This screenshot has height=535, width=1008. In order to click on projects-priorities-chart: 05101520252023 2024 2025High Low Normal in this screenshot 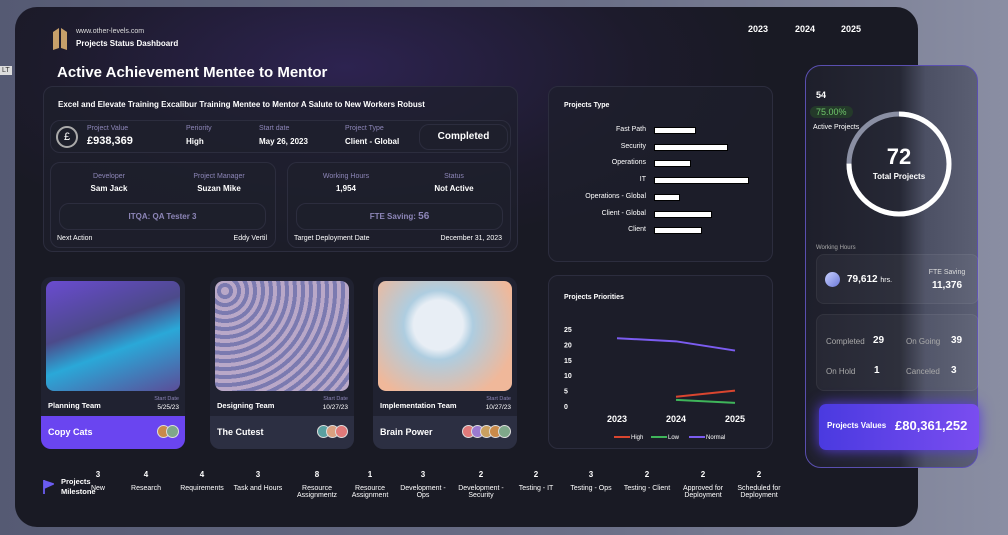, I will do `click(654, 384)`.